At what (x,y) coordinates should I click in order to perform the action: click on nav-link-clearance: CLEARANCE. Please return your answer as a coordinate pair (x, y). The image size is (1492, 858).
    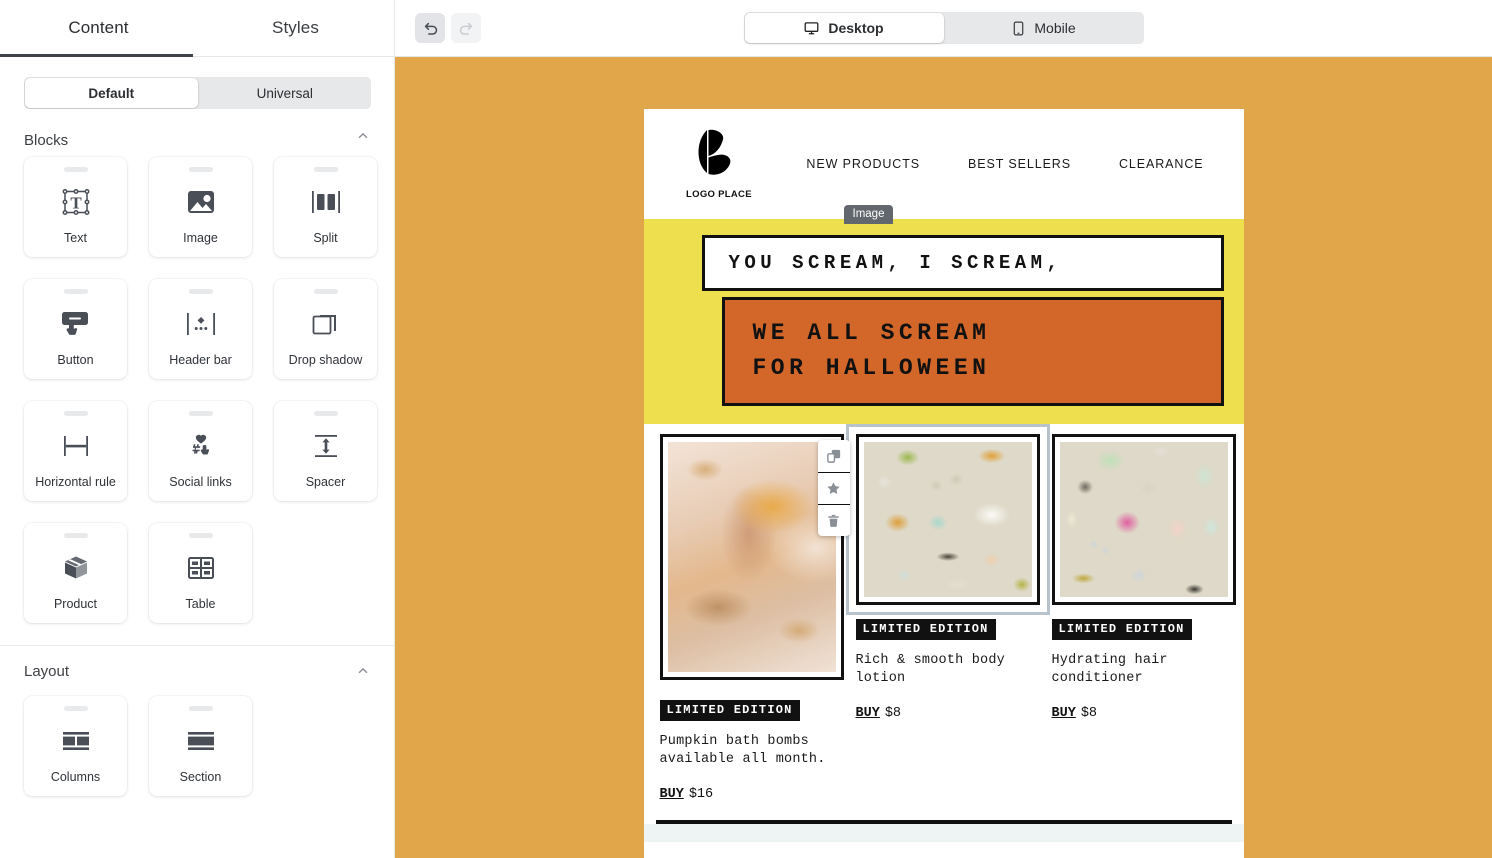
    Looking at the image, I should click on (1161, 164).